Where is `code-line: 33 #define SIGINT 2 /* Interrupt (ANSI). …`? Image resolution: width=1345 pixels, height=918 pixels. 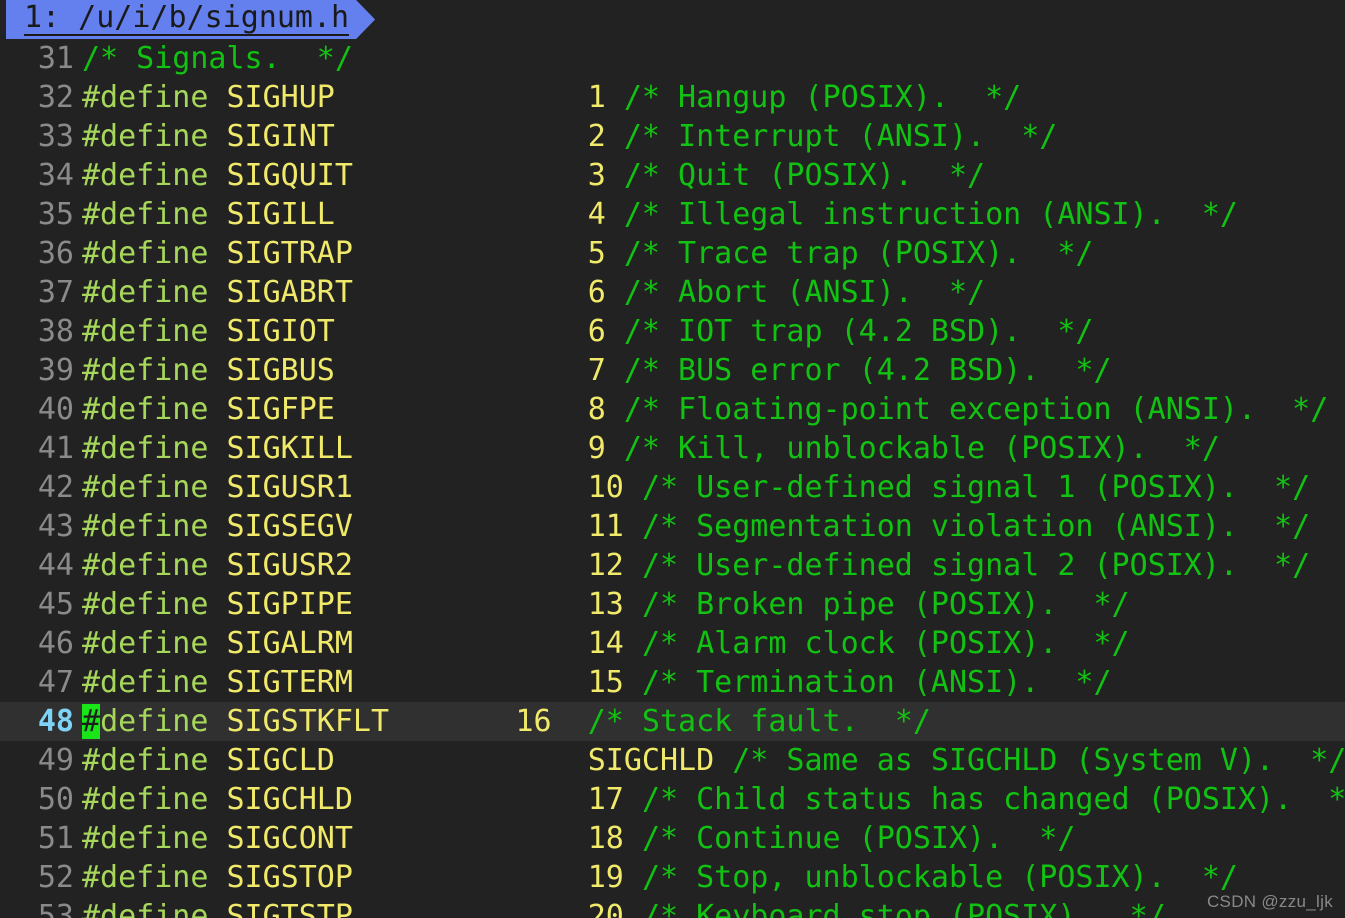 code-line: 33 #define SIGINT 2 /* Interrupt (ANSI). … is located at coordinates (672, 136).